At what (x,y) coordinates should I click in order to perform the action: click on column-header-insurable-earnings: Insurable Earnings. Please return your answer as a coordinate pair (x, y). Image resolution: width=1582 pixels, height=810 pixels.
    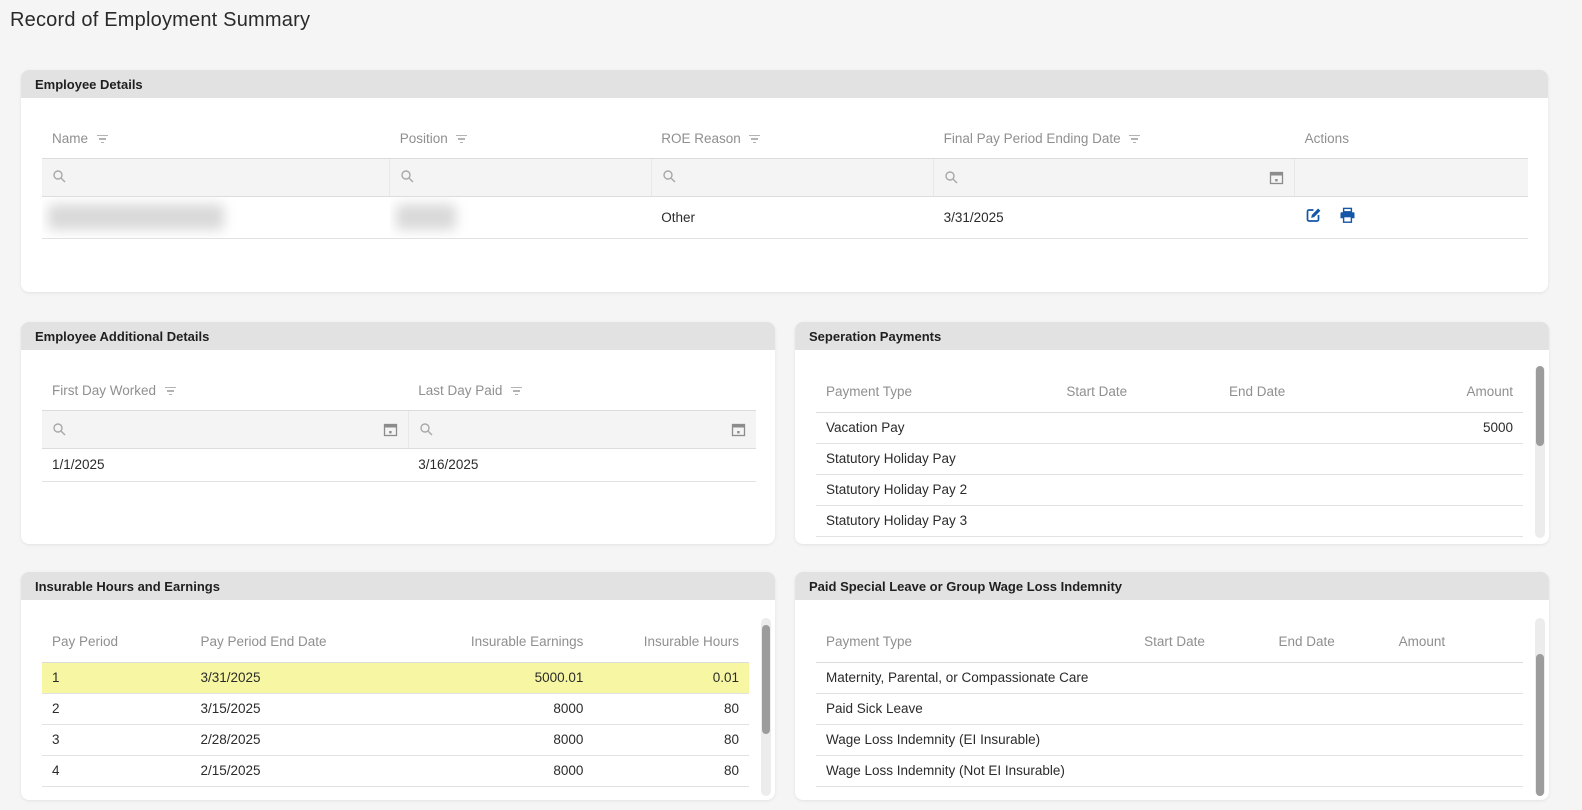
    Looking at the image, I should click on (498, 642).